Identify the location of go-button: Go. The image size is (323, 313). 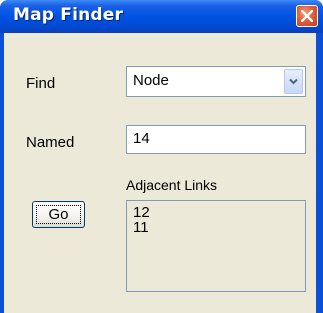
(58, 214).